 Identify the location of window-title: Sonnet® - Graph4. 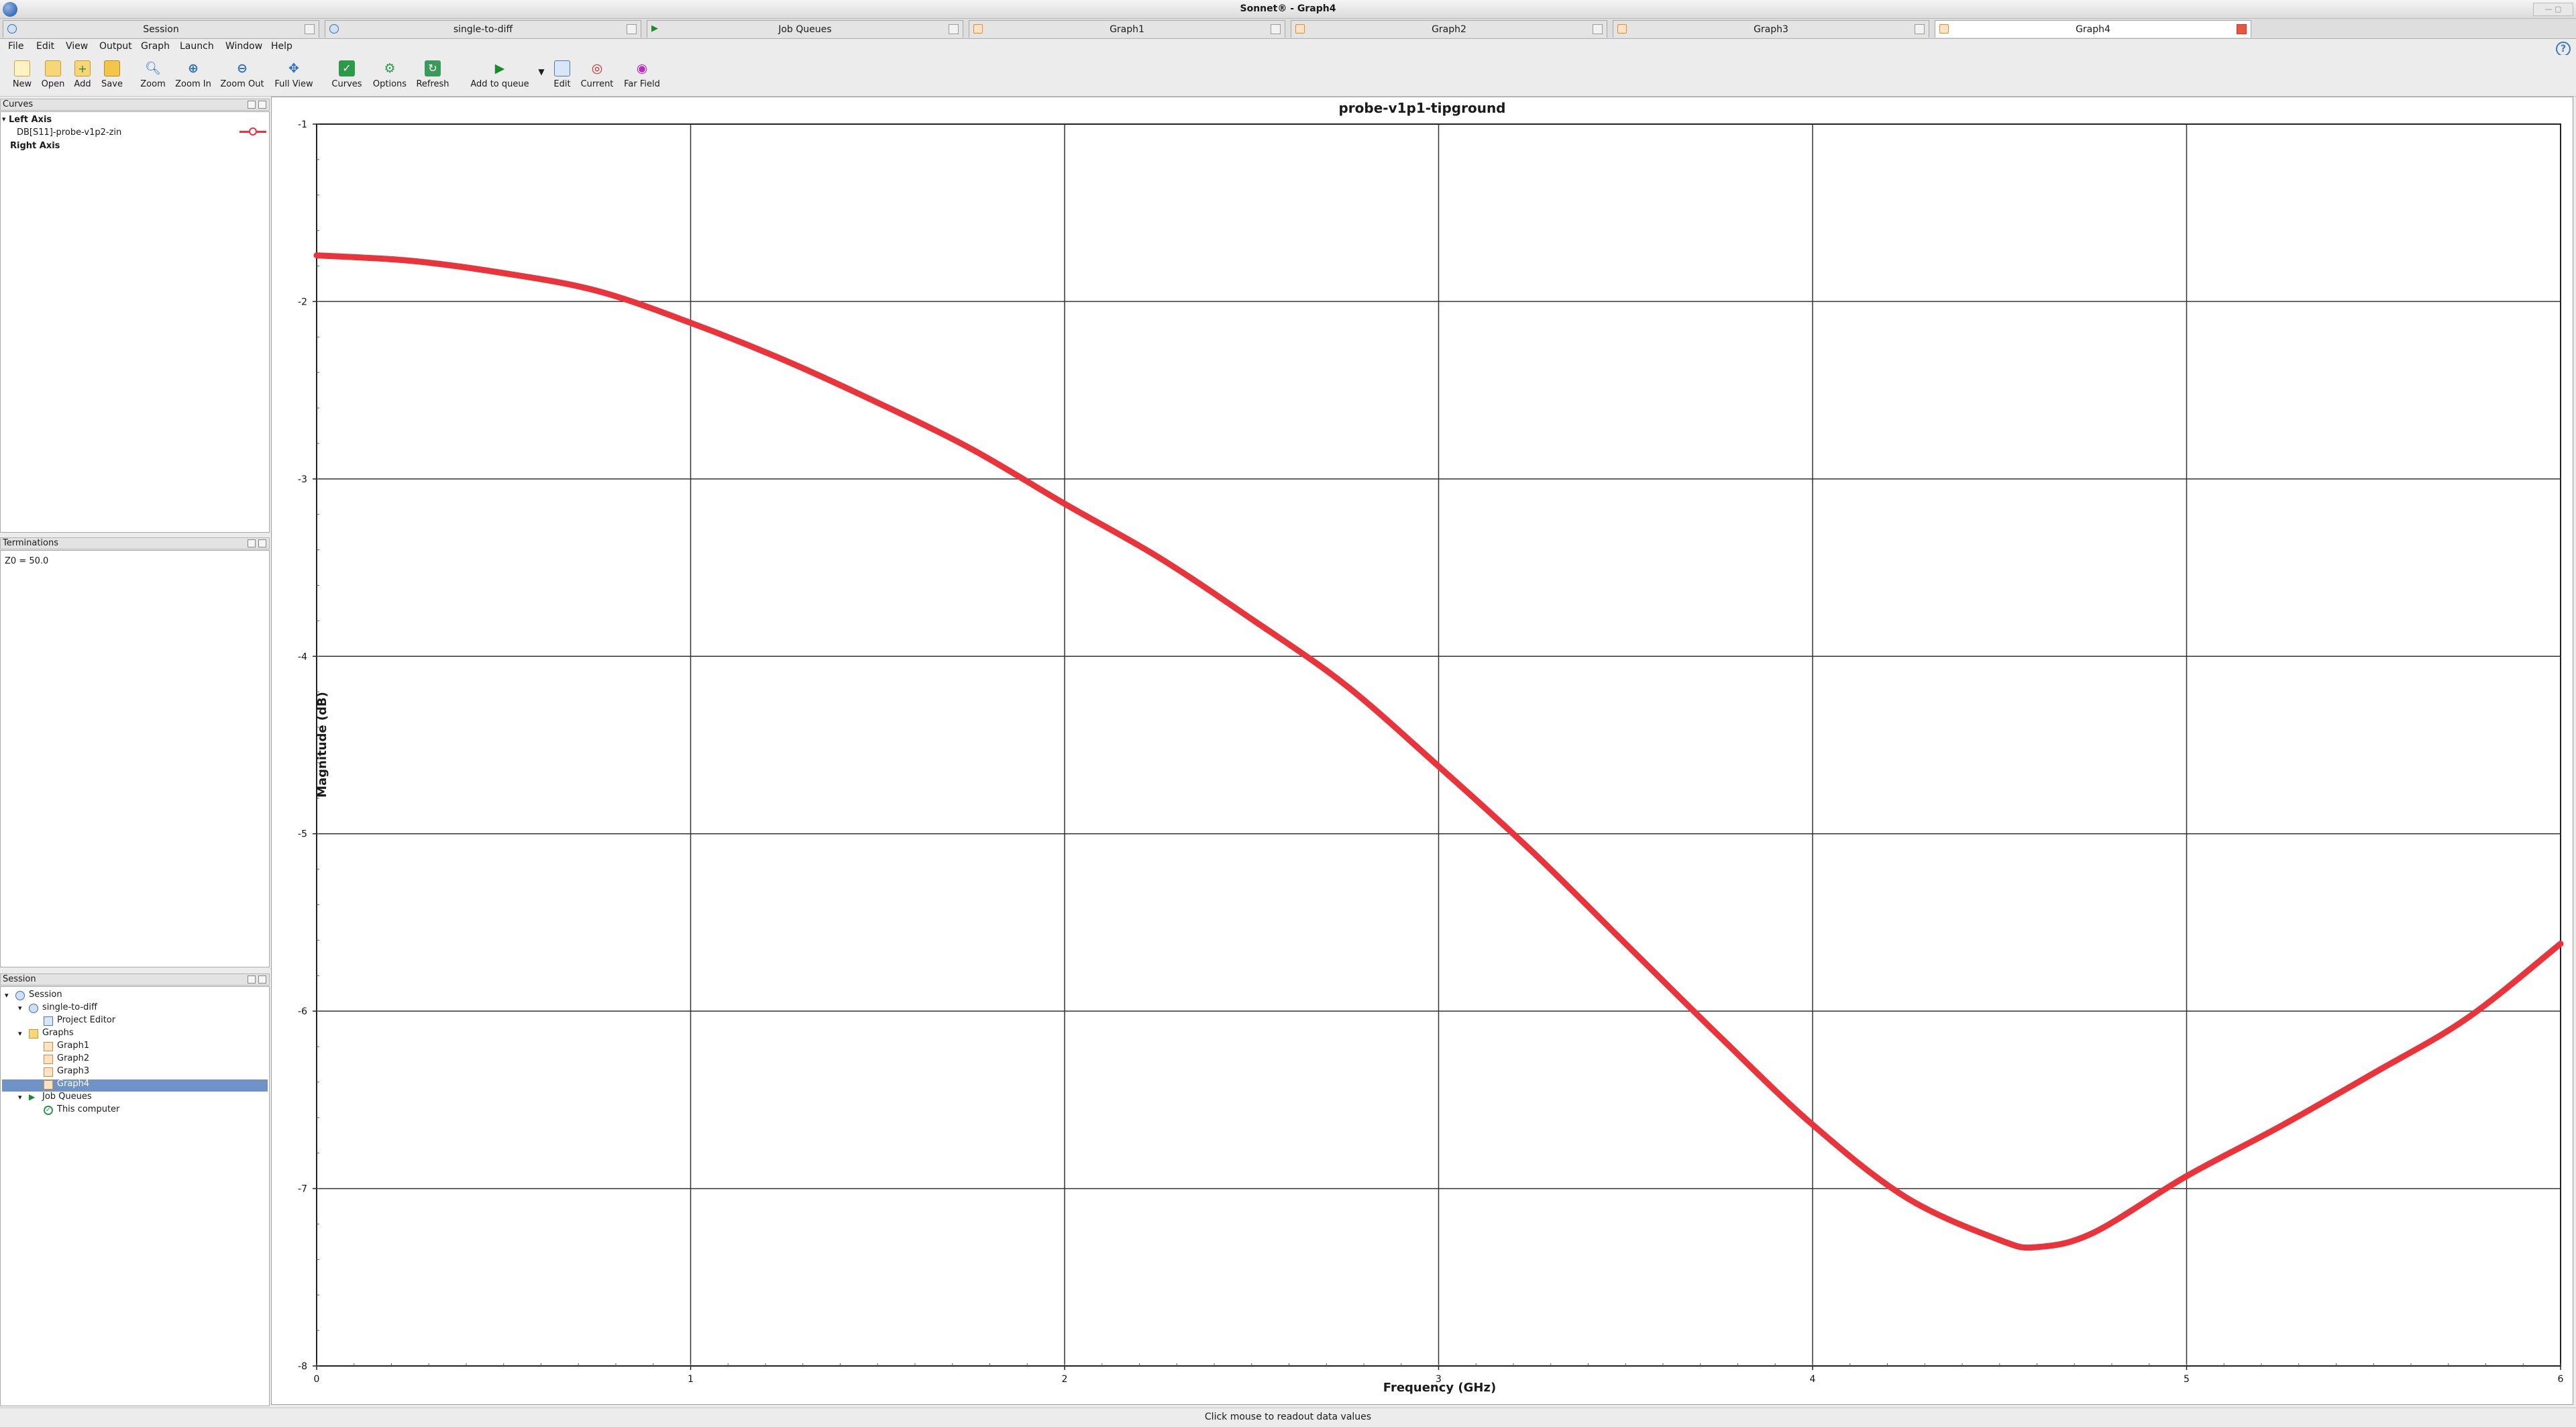
(1288, 8).